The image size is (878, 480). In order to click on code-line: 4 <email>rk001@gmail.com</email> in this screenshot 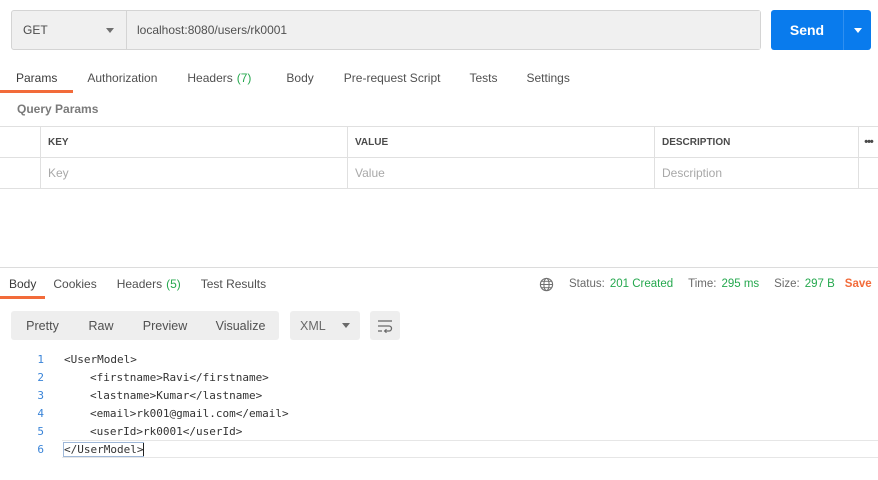, I will do `click(439, 413)`.